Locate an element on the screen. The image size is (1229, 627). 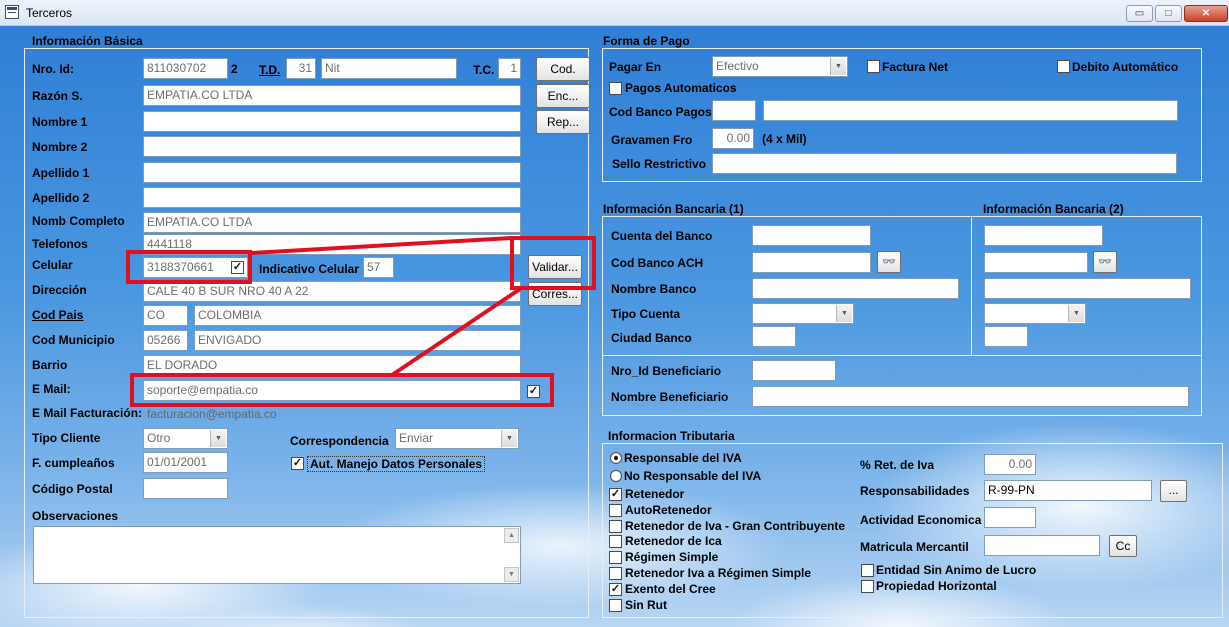
annotation-lines is located at coordinates (386, 306).